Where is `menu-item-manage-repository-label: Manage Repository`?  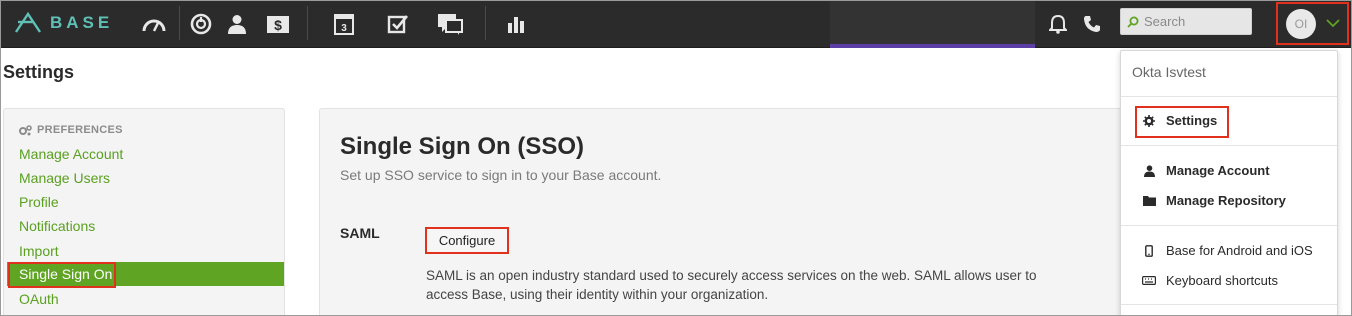 menu-item-manage-repository-label: Manage Repository is located at coordinates (1226, 200).